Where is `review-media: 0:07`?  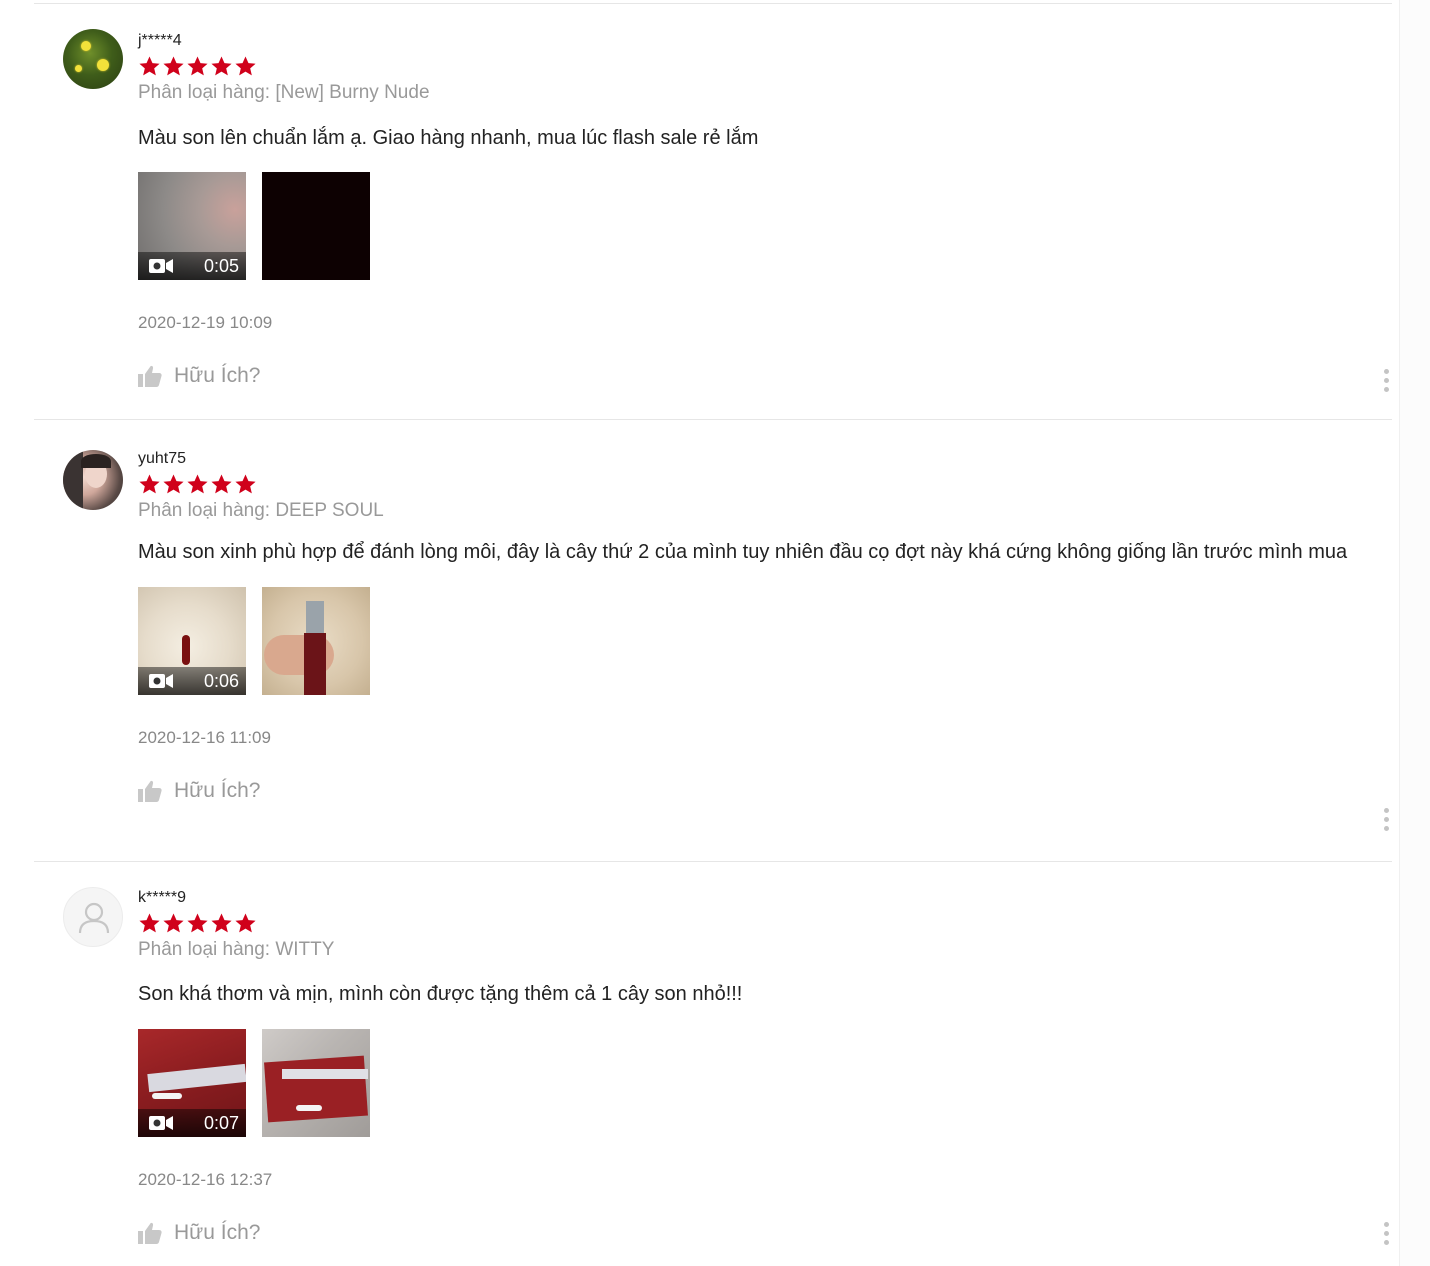
review-media: 0:07 is located at coordinates (763, 1083).